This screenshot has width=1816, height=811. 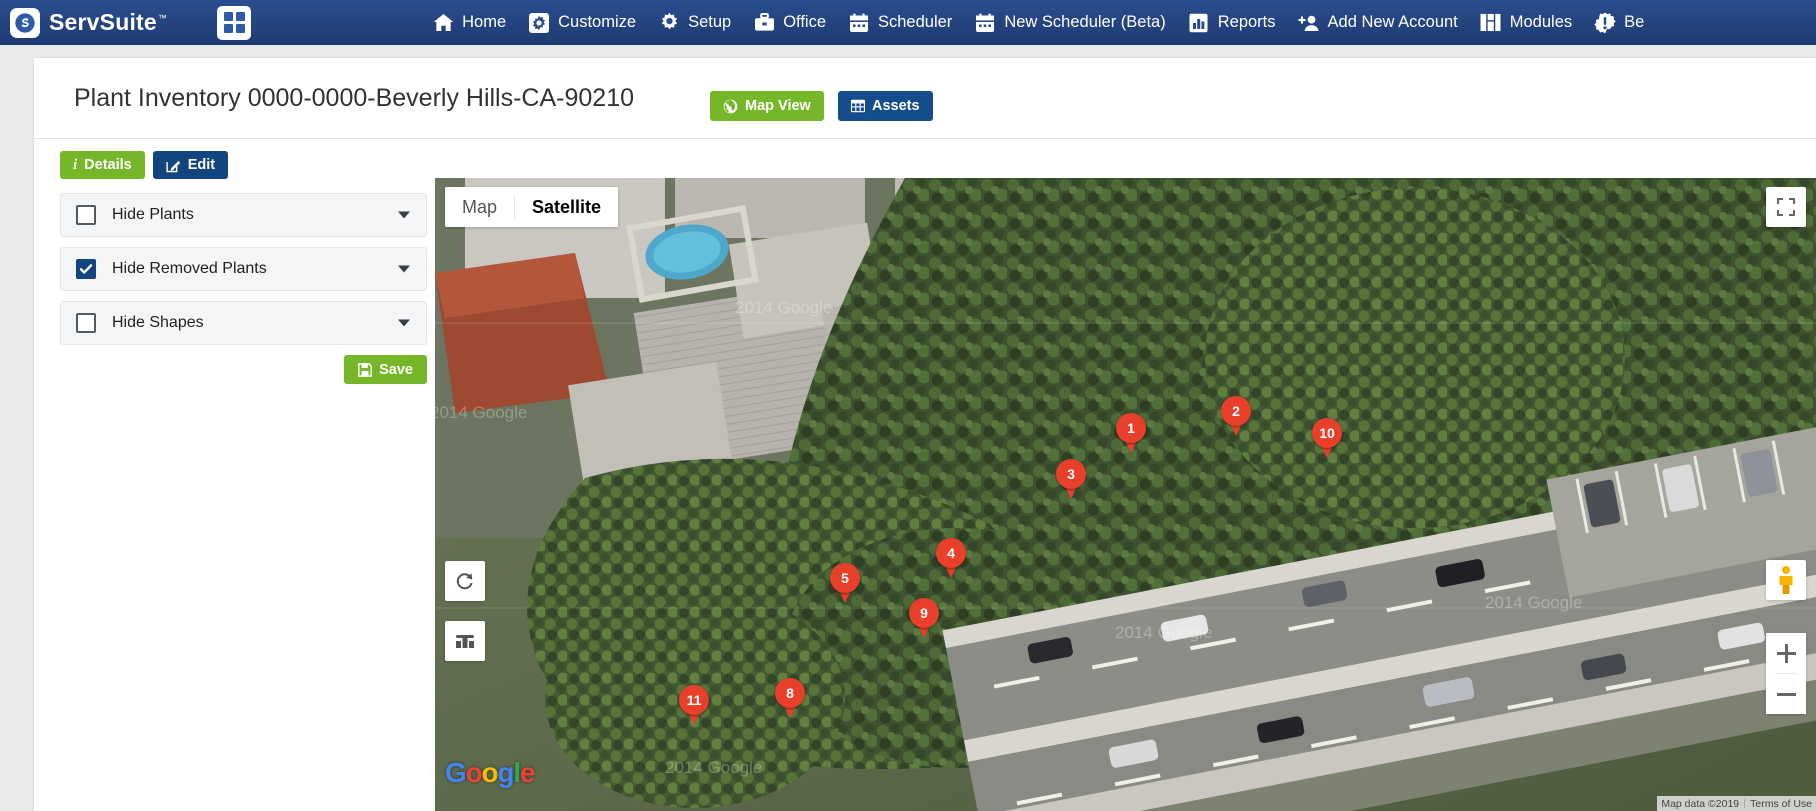 I want to click on map-view-button: Map View, so click(x=767, y=106).